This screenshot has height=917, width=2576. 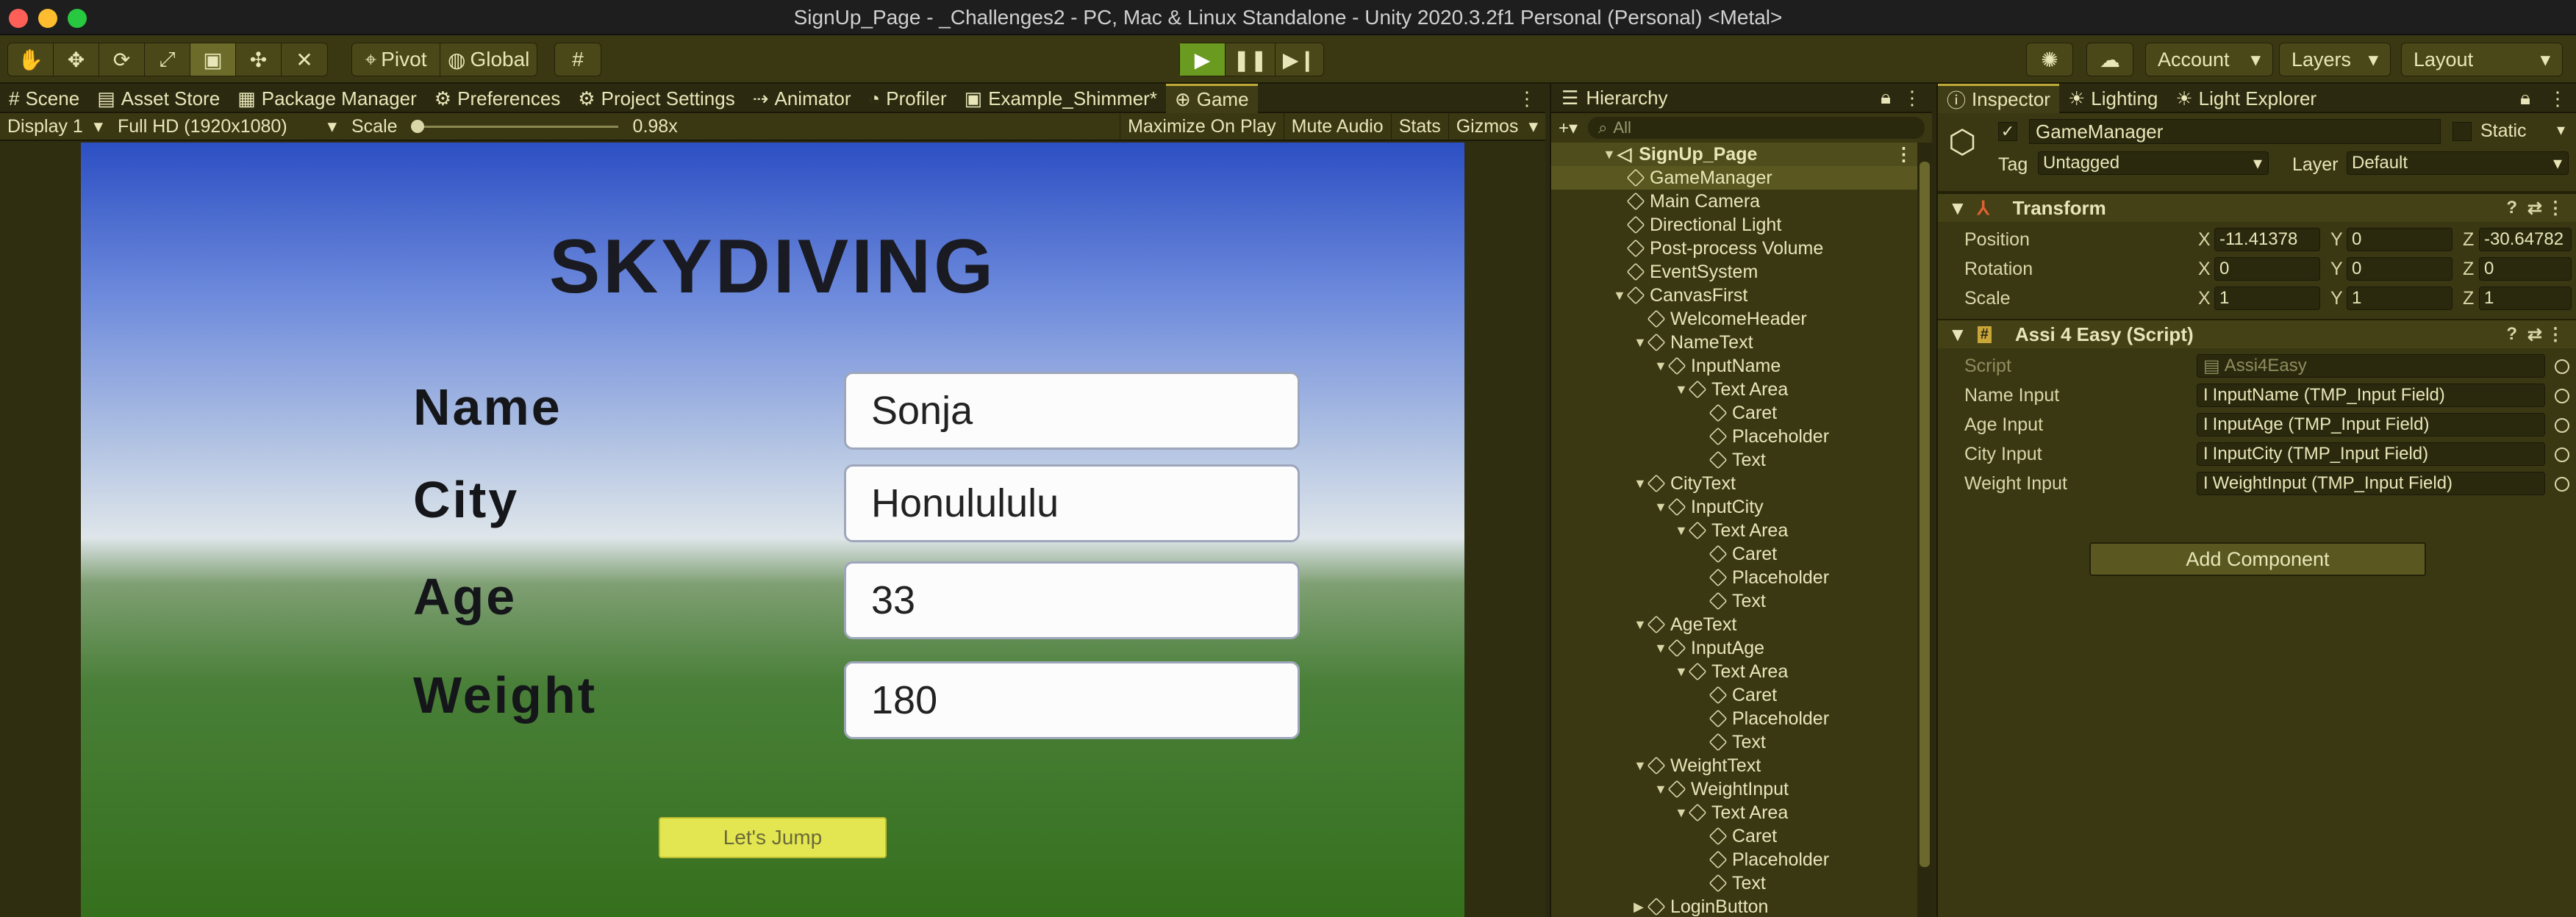 What do you see at coordinates (515, 126) in the screenshot?
I see `scale-slider` at bounding box center [515, 126].